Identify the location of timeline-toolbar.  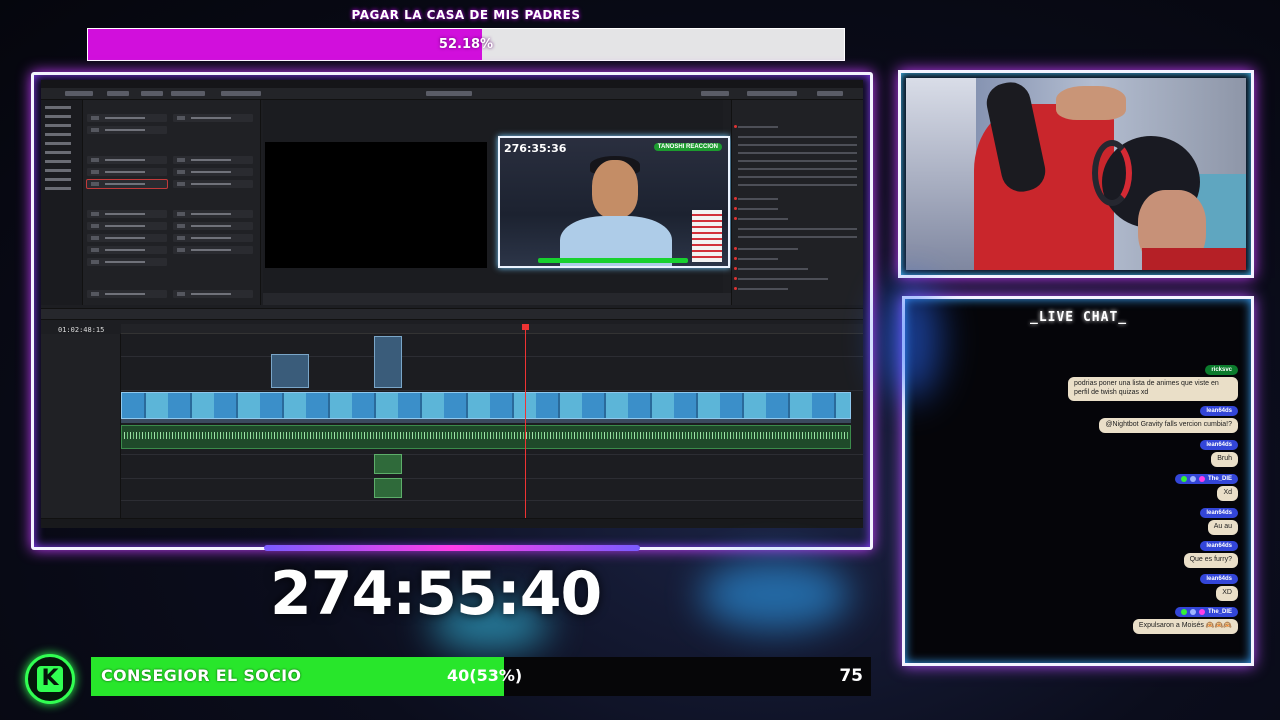
(452, 314).